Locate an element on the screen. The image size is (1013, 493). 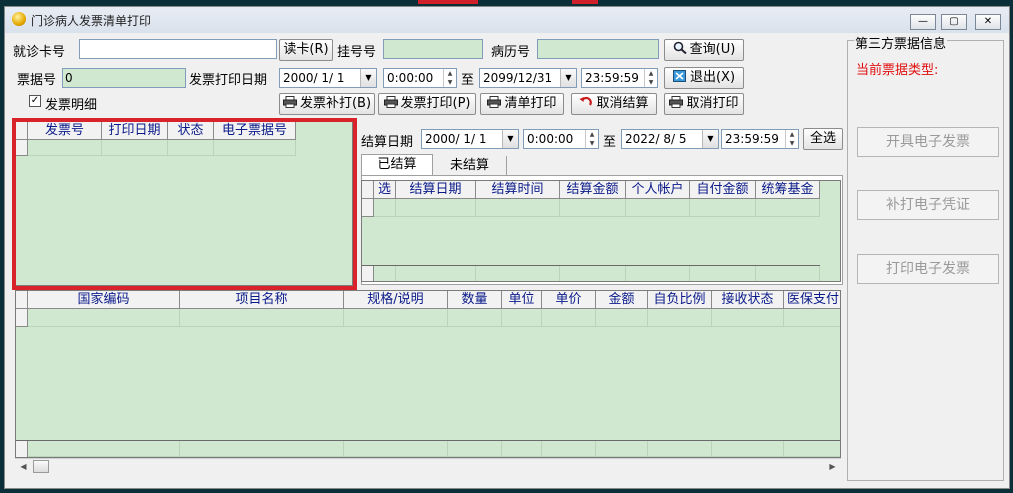
settle-date-to-select: 2022/ 8/ 5 ▼ is located at coordinates (670, 139).